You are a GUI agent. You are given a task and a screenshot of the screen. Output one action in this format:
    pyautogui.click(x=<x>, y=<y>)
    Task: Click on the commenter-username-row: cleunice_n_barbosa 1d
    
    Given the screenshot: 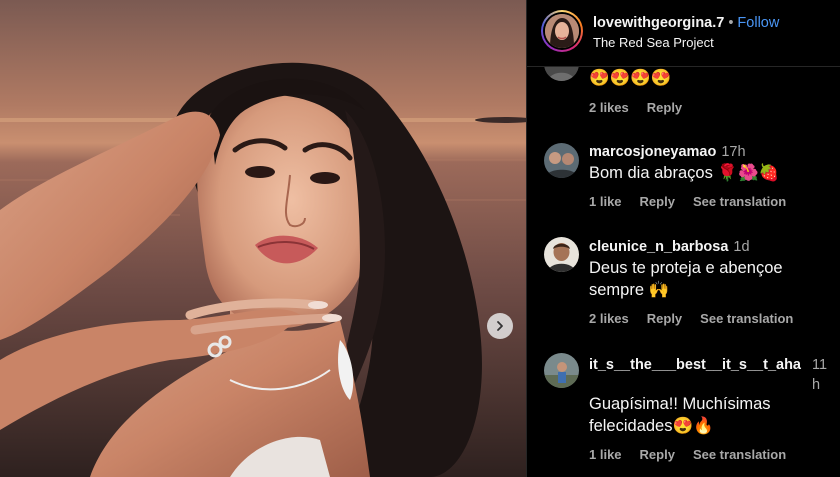 What is the action you would take?
    pyautogui.click(x=669, y=247)
    